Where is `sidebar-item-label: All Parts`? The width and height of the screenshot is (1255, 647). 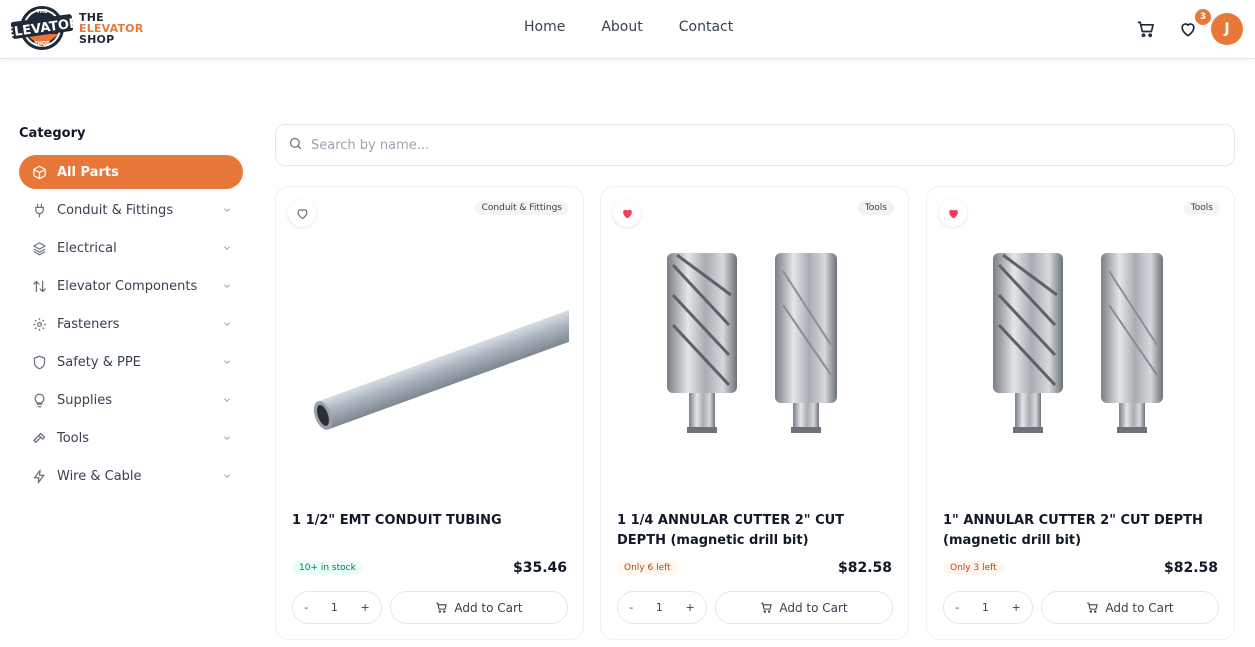 sidebar-item-label: All Parts is located at coordinates (88, 172).